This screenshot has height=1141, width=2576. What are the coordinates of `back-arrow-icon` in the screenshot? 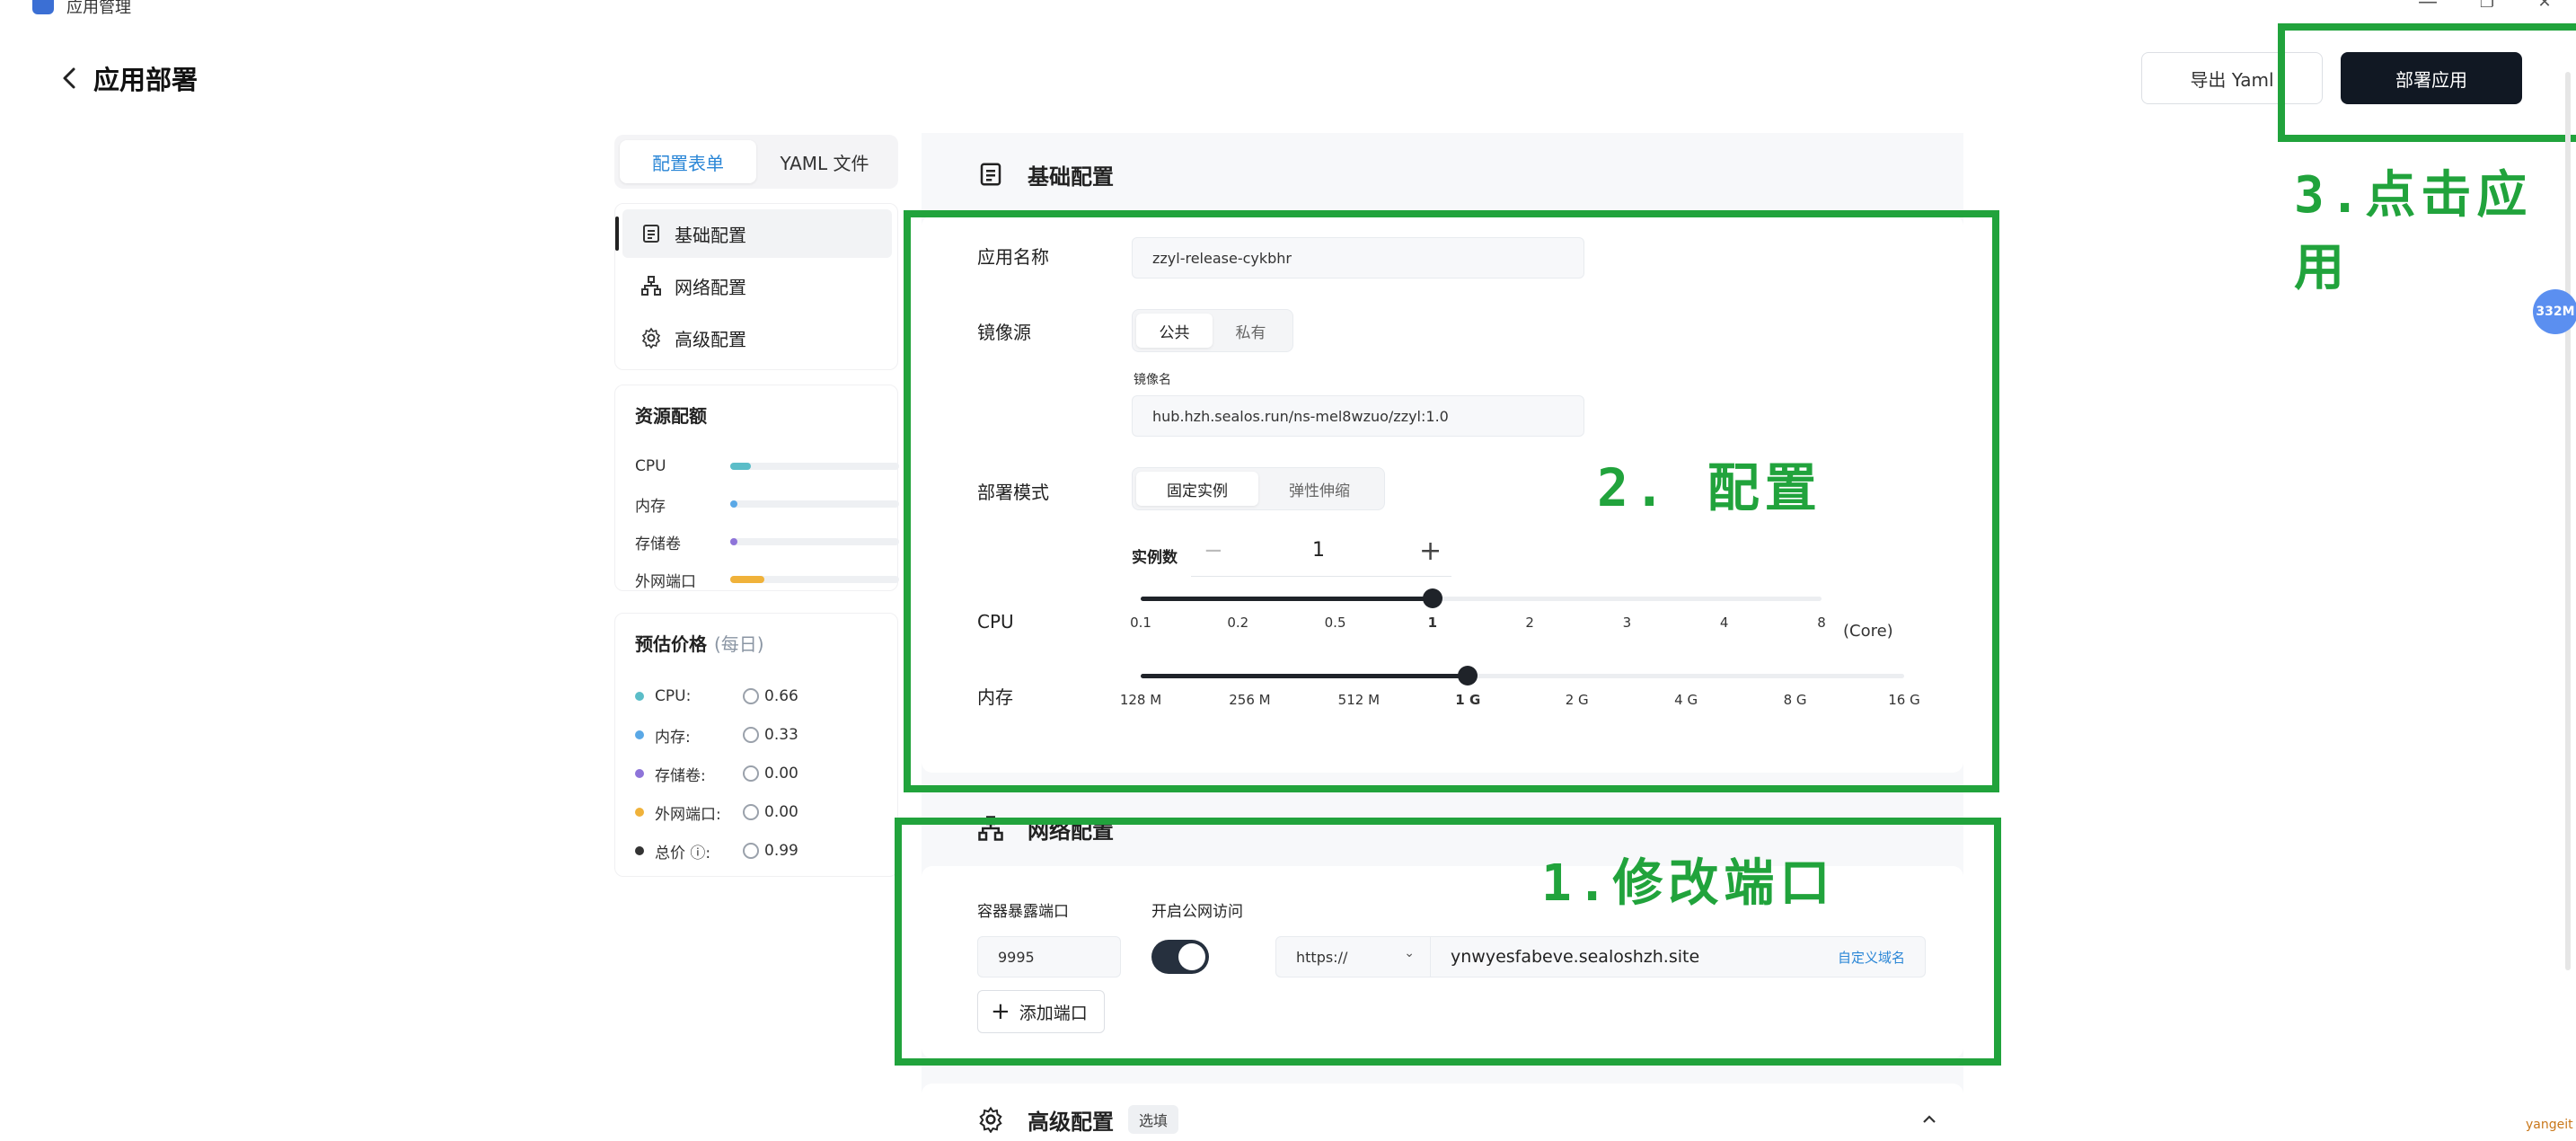 It's located at (69, 78).